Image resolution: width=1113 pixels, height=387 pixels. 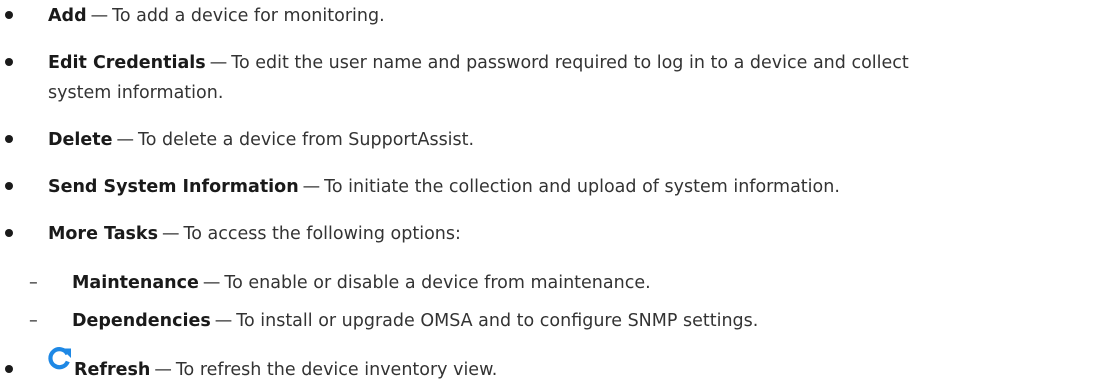 What do you see at coordinates (135, 283) in the screenshot?
I see `term-label: Maintenance` at bounding box center [135, 283].